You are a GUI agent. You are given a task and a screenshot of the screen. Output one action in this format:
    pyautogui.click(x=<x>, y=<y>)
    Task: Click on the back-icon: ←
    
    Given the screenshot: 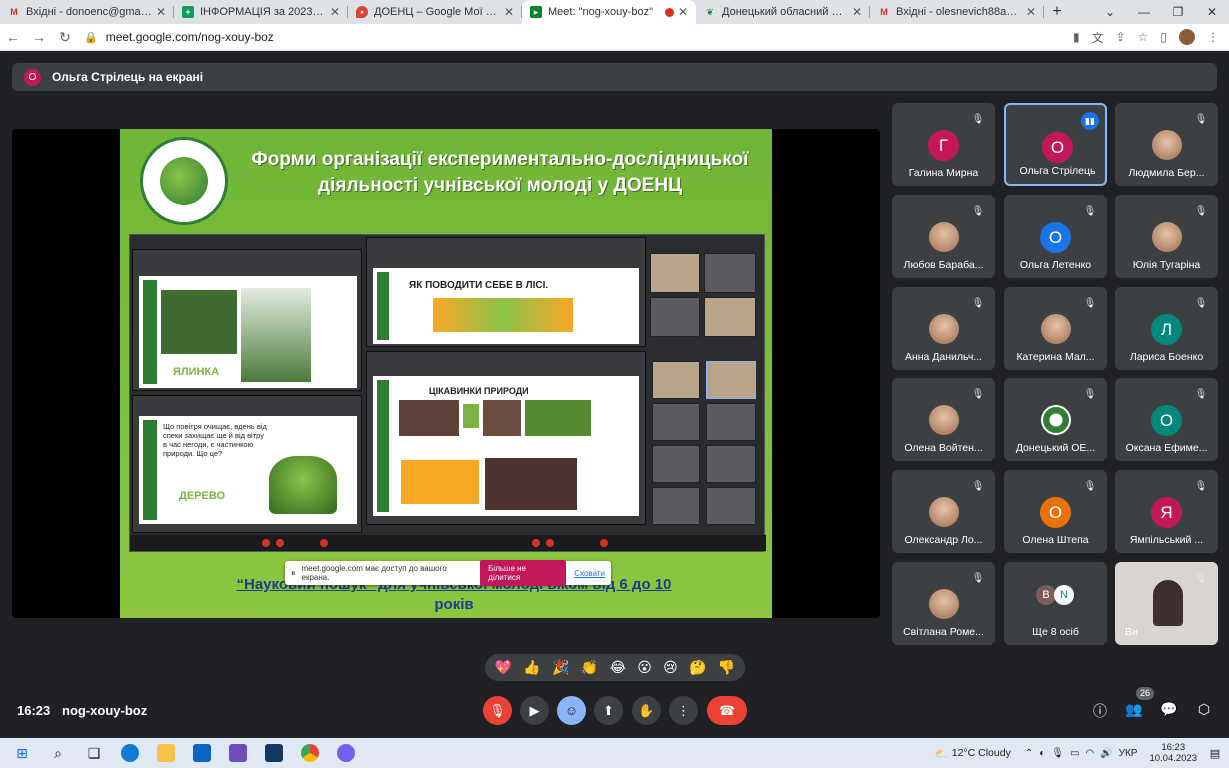 What is the action you would take?
    pyautogui.click(x=13, y=37)
    